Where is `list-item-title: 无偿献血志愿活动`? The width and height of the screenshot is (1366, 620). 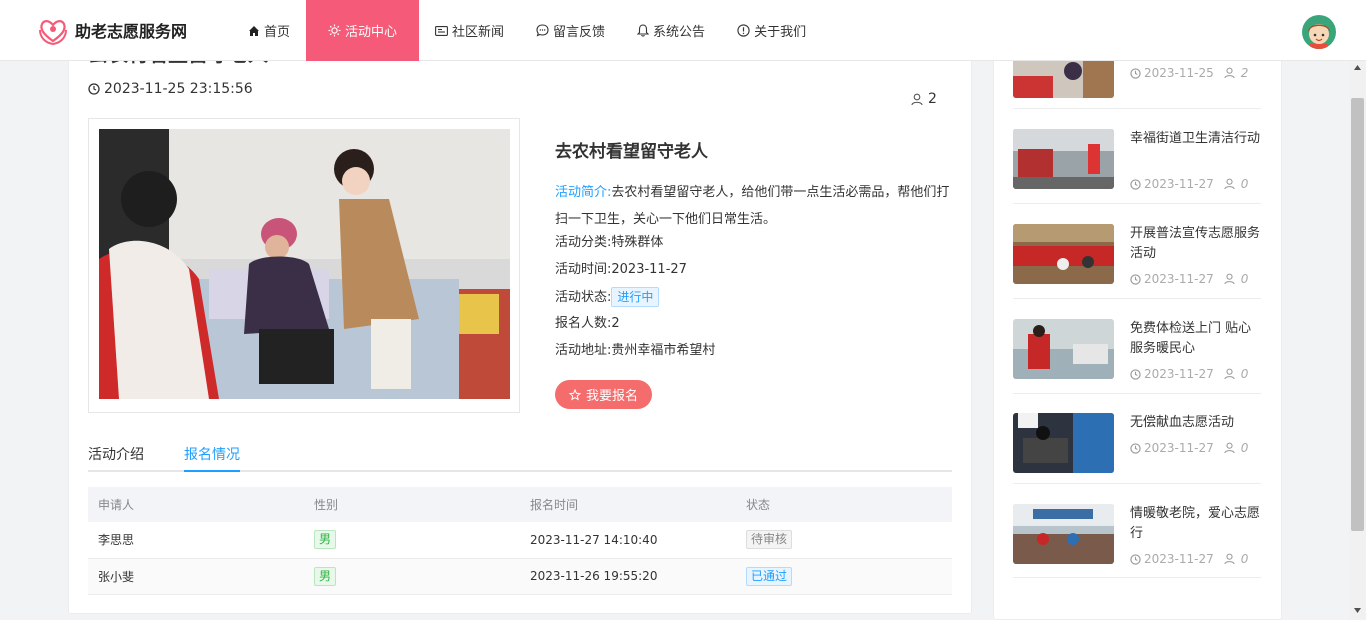
list-item-title: 无偿献血志愿活动 is located at coordinates (1182, 422).